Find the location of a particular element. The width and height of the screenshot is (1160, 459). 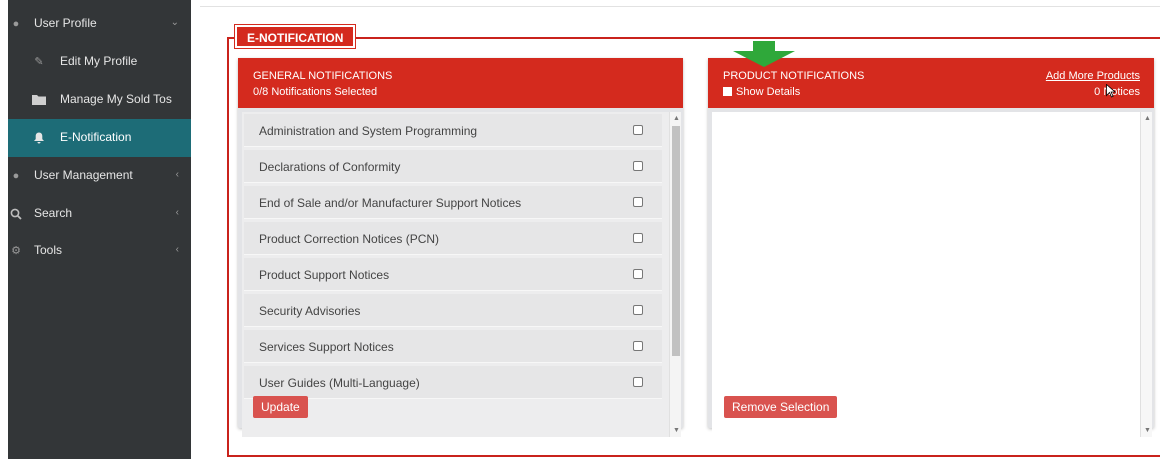

green-arrow-icon is located at coordinates (764, 54).